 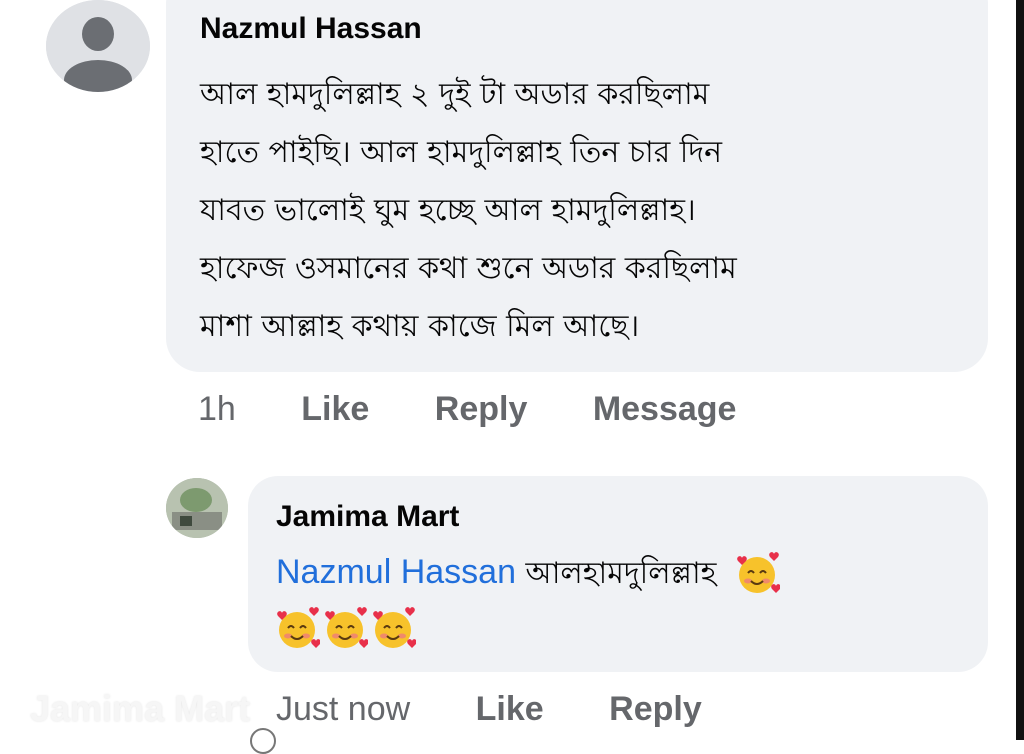 I want to click on comment-line: হাতে পাইছি। আল হামদুলিল্লাহ তিন চার দিন, so click(x=461, y=152).